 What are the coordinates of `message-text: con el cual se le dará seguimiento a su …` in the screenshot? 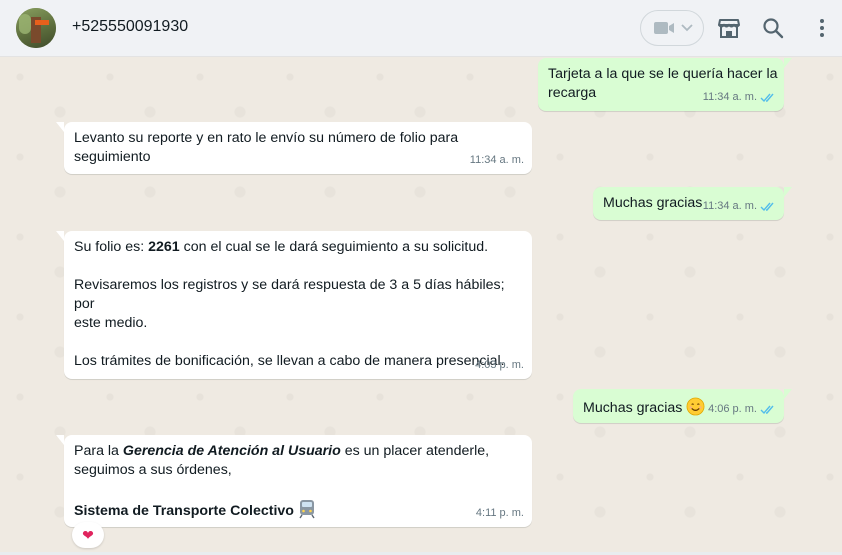 It's located at (334, 247).